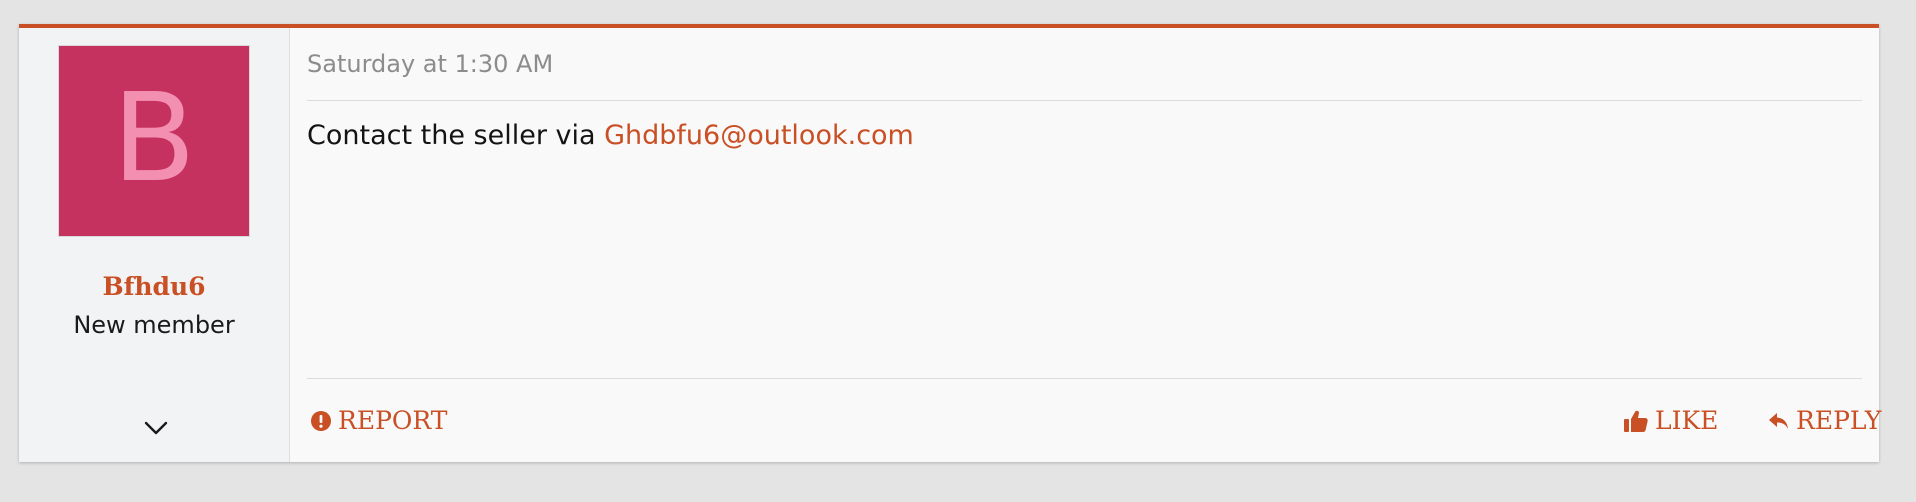 The height and width of the screenshot is (502, 1916). I want to click on exclamation-circle-icon, so click(321, 421).